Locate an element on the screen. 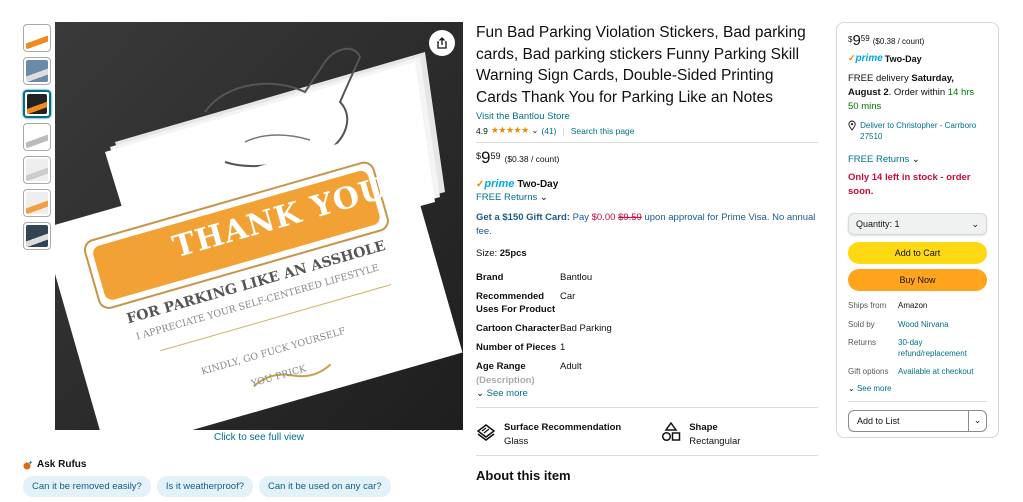 This screenshot has height=502, width=1023. share-button is located at coordinates (442, 43).